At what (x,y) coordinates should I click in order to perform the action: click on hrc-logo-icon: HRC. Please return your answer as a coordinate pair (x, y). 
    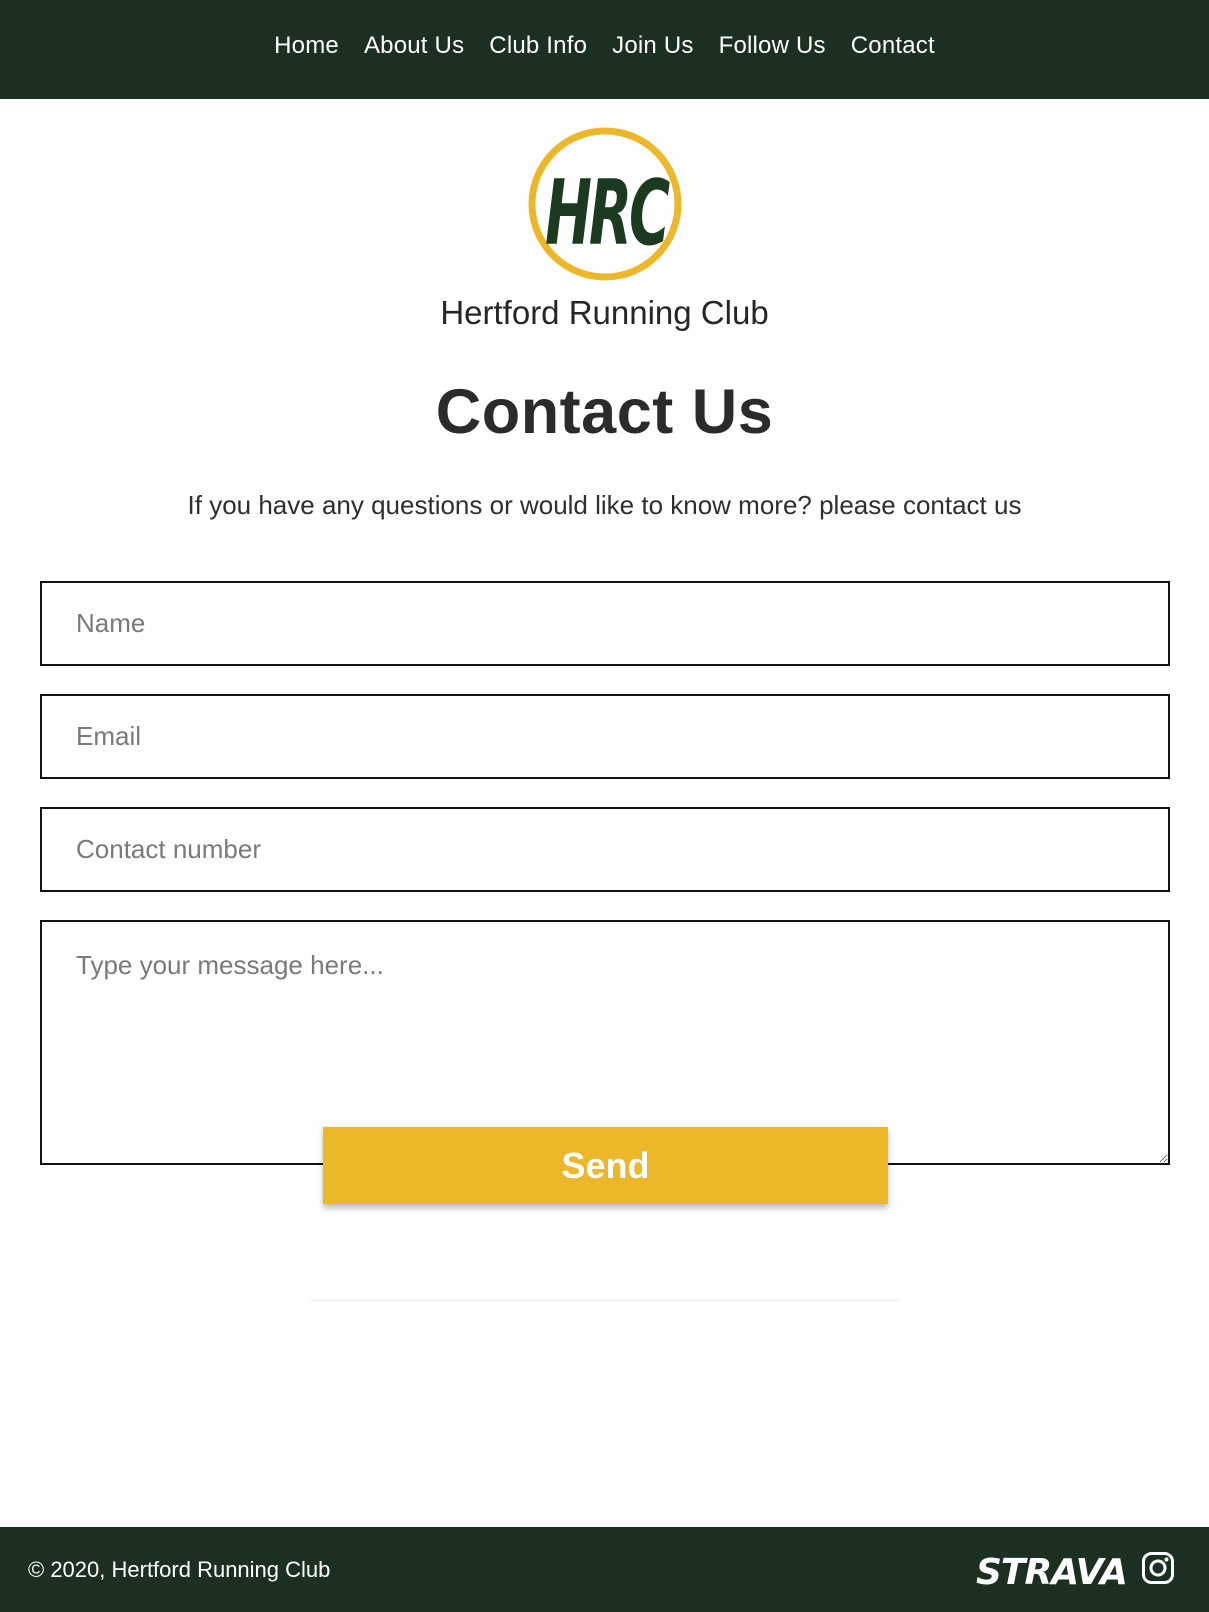
    Looking at the image, I should click on (604, 204).